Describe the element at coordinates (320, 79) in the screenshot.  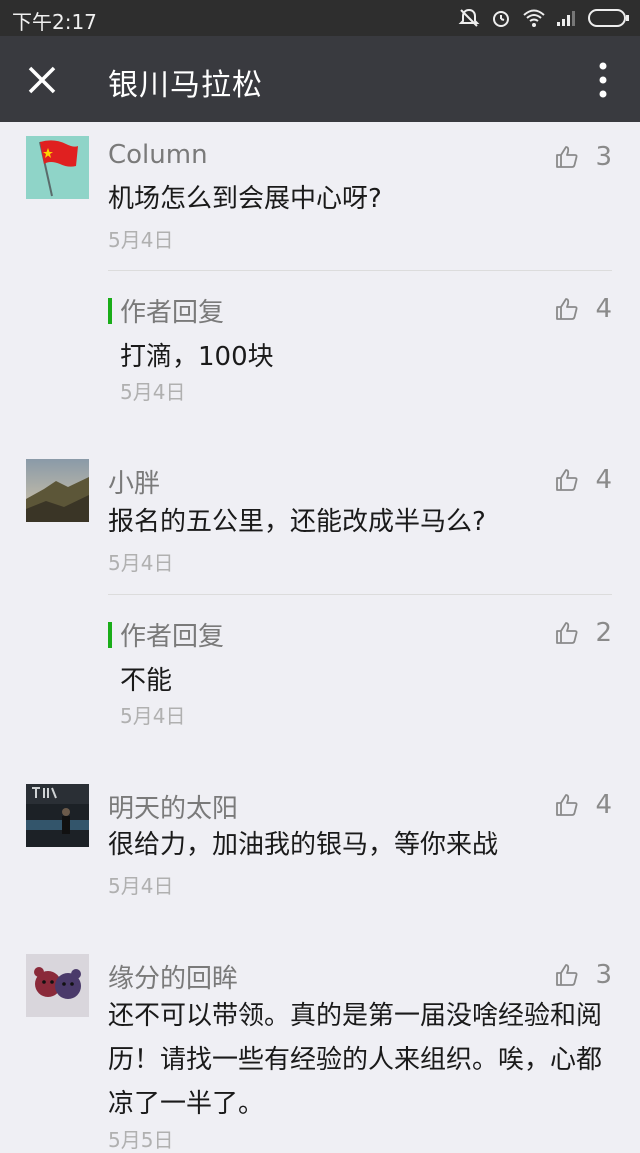
I see `title-bar: 银川马拉松` at that location.